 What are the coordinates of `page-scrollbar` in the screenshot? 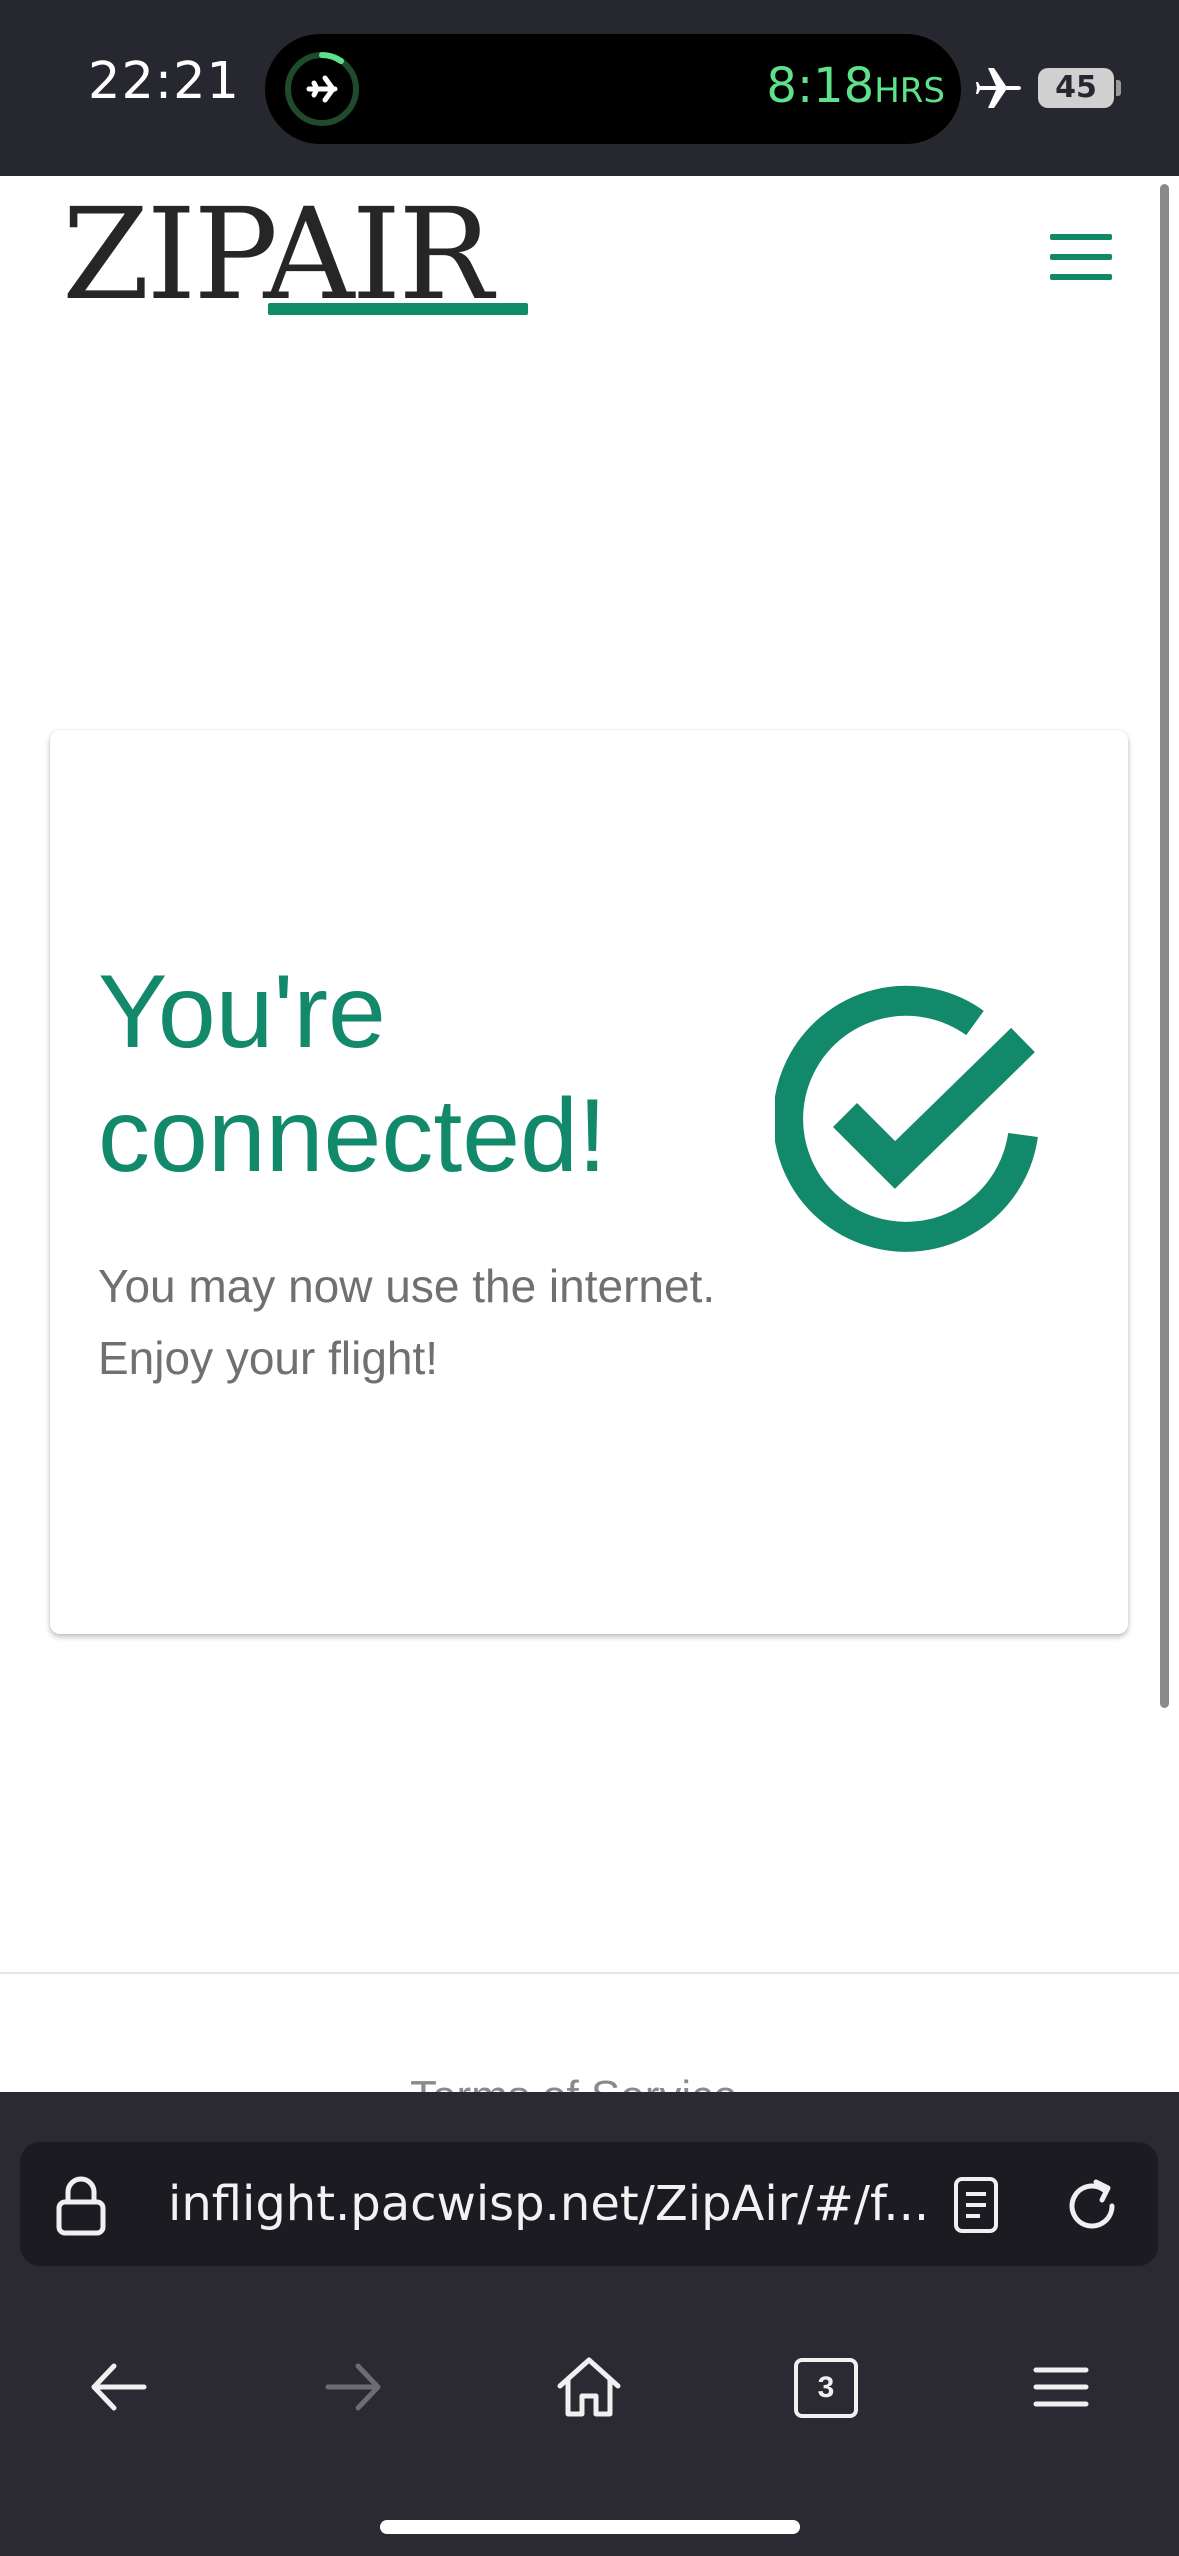 It's located at (1164, 946).